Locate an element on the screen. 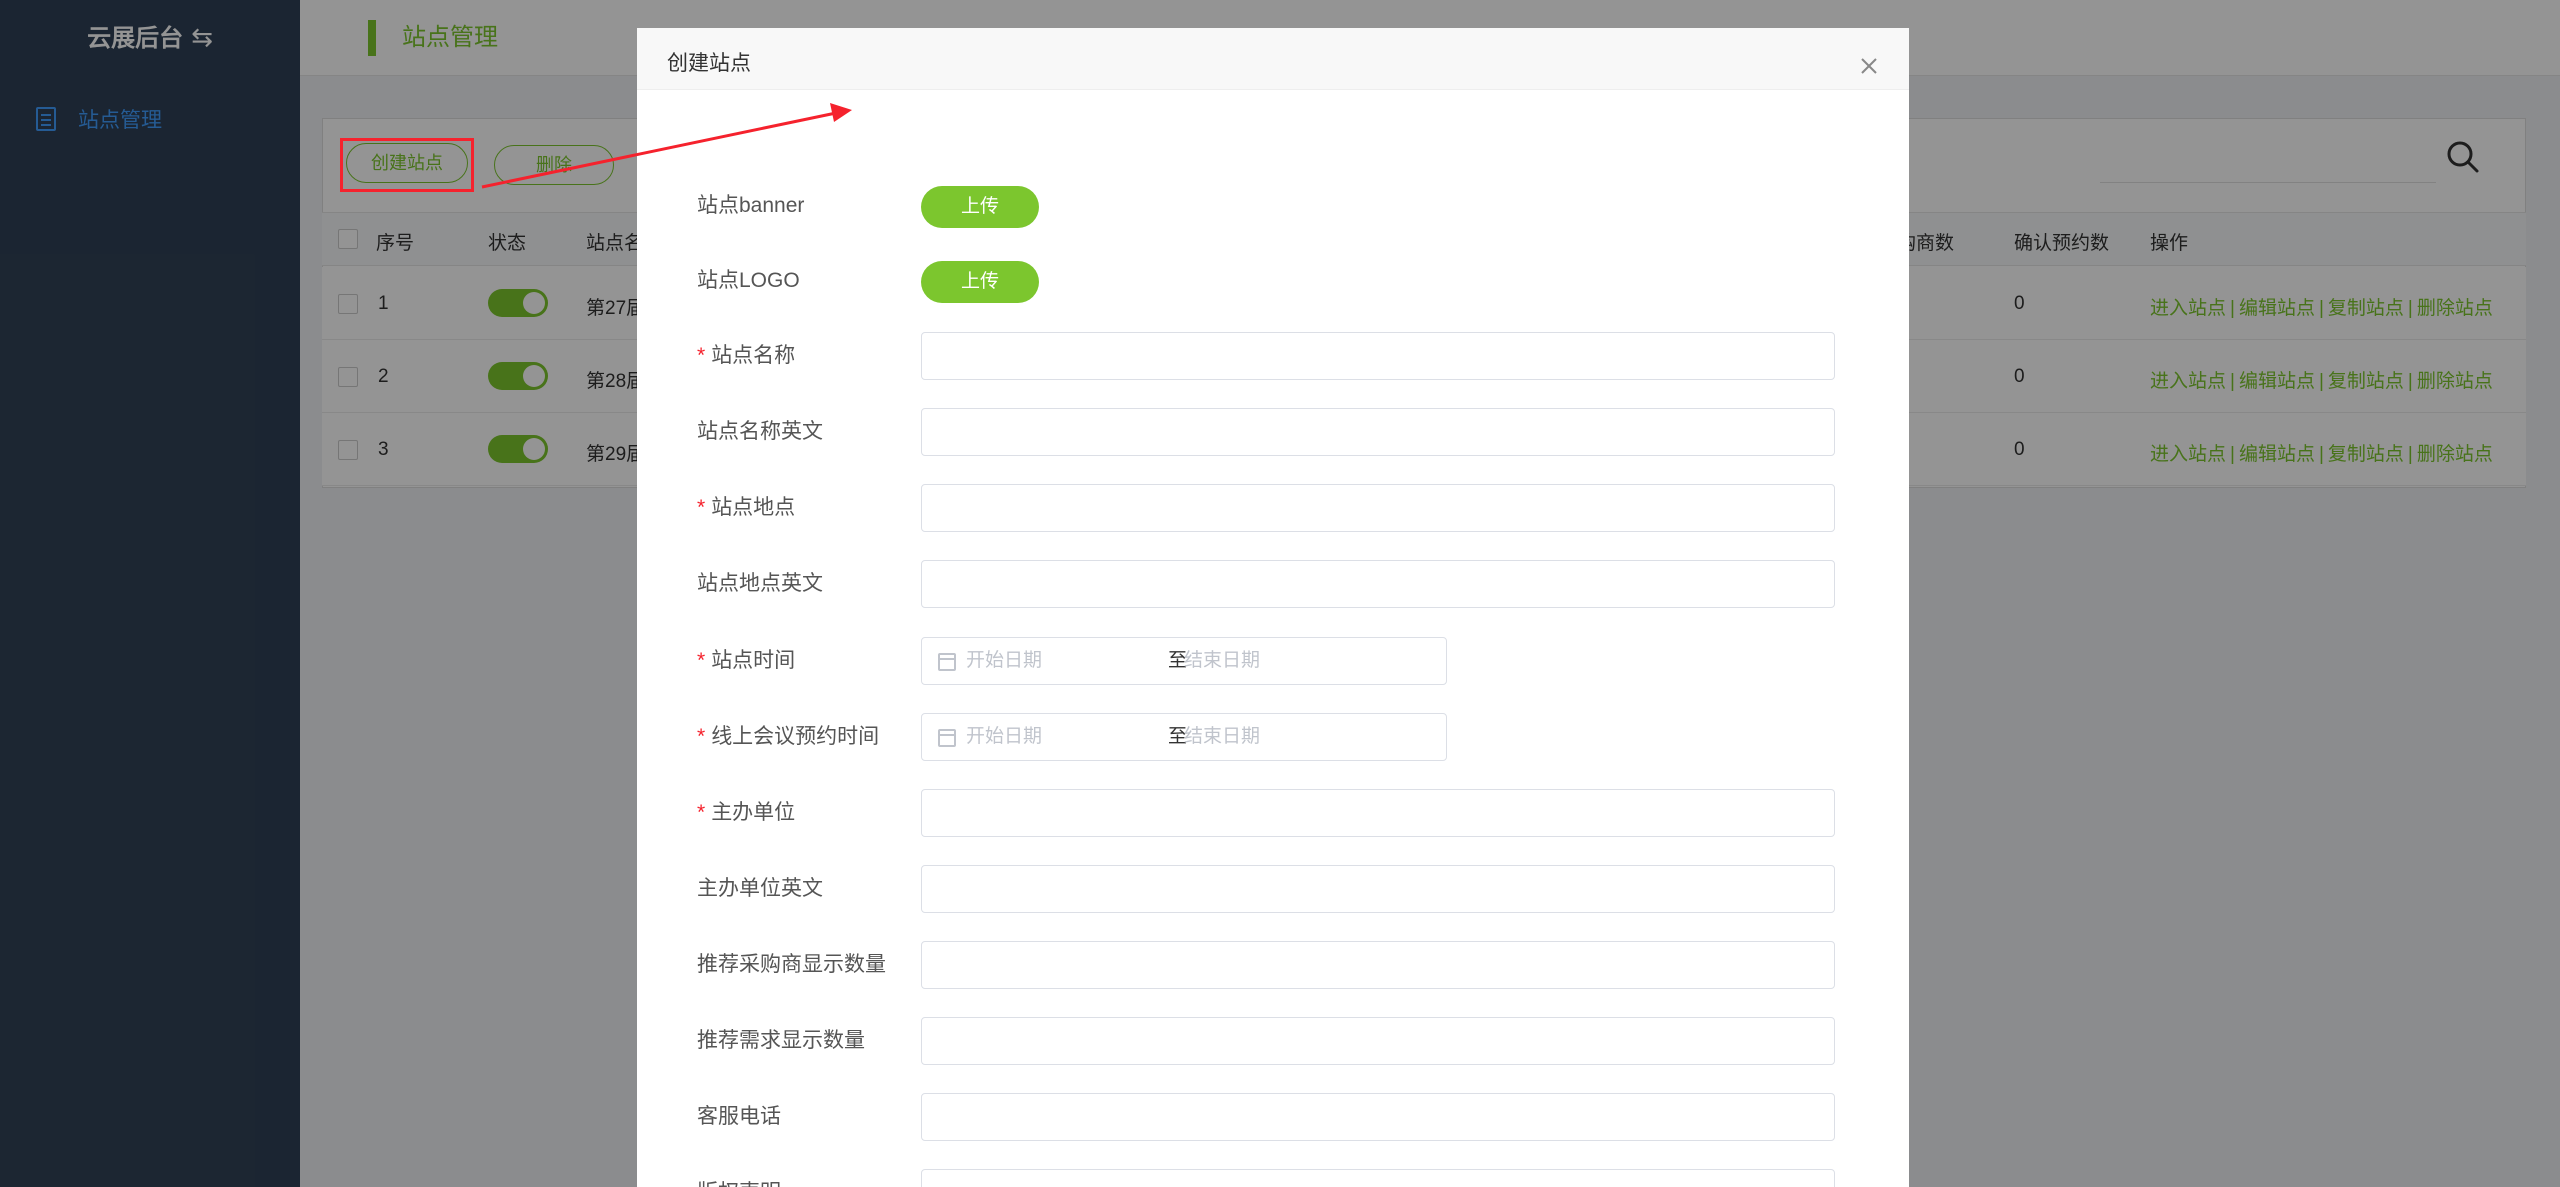 This screenshot has height=1187, width=2560. dialog-title: 创建站点 is located at coordinates (709, 63).